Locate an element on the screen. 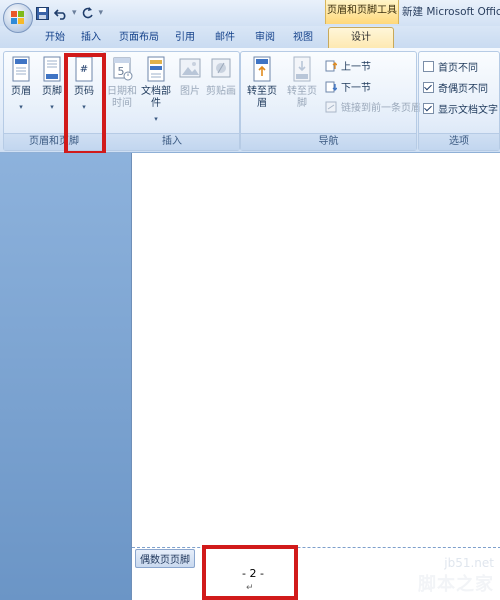 This screenshot has width=500, height=600. calendar-icon: 5 is located at coordinates (123, 69).